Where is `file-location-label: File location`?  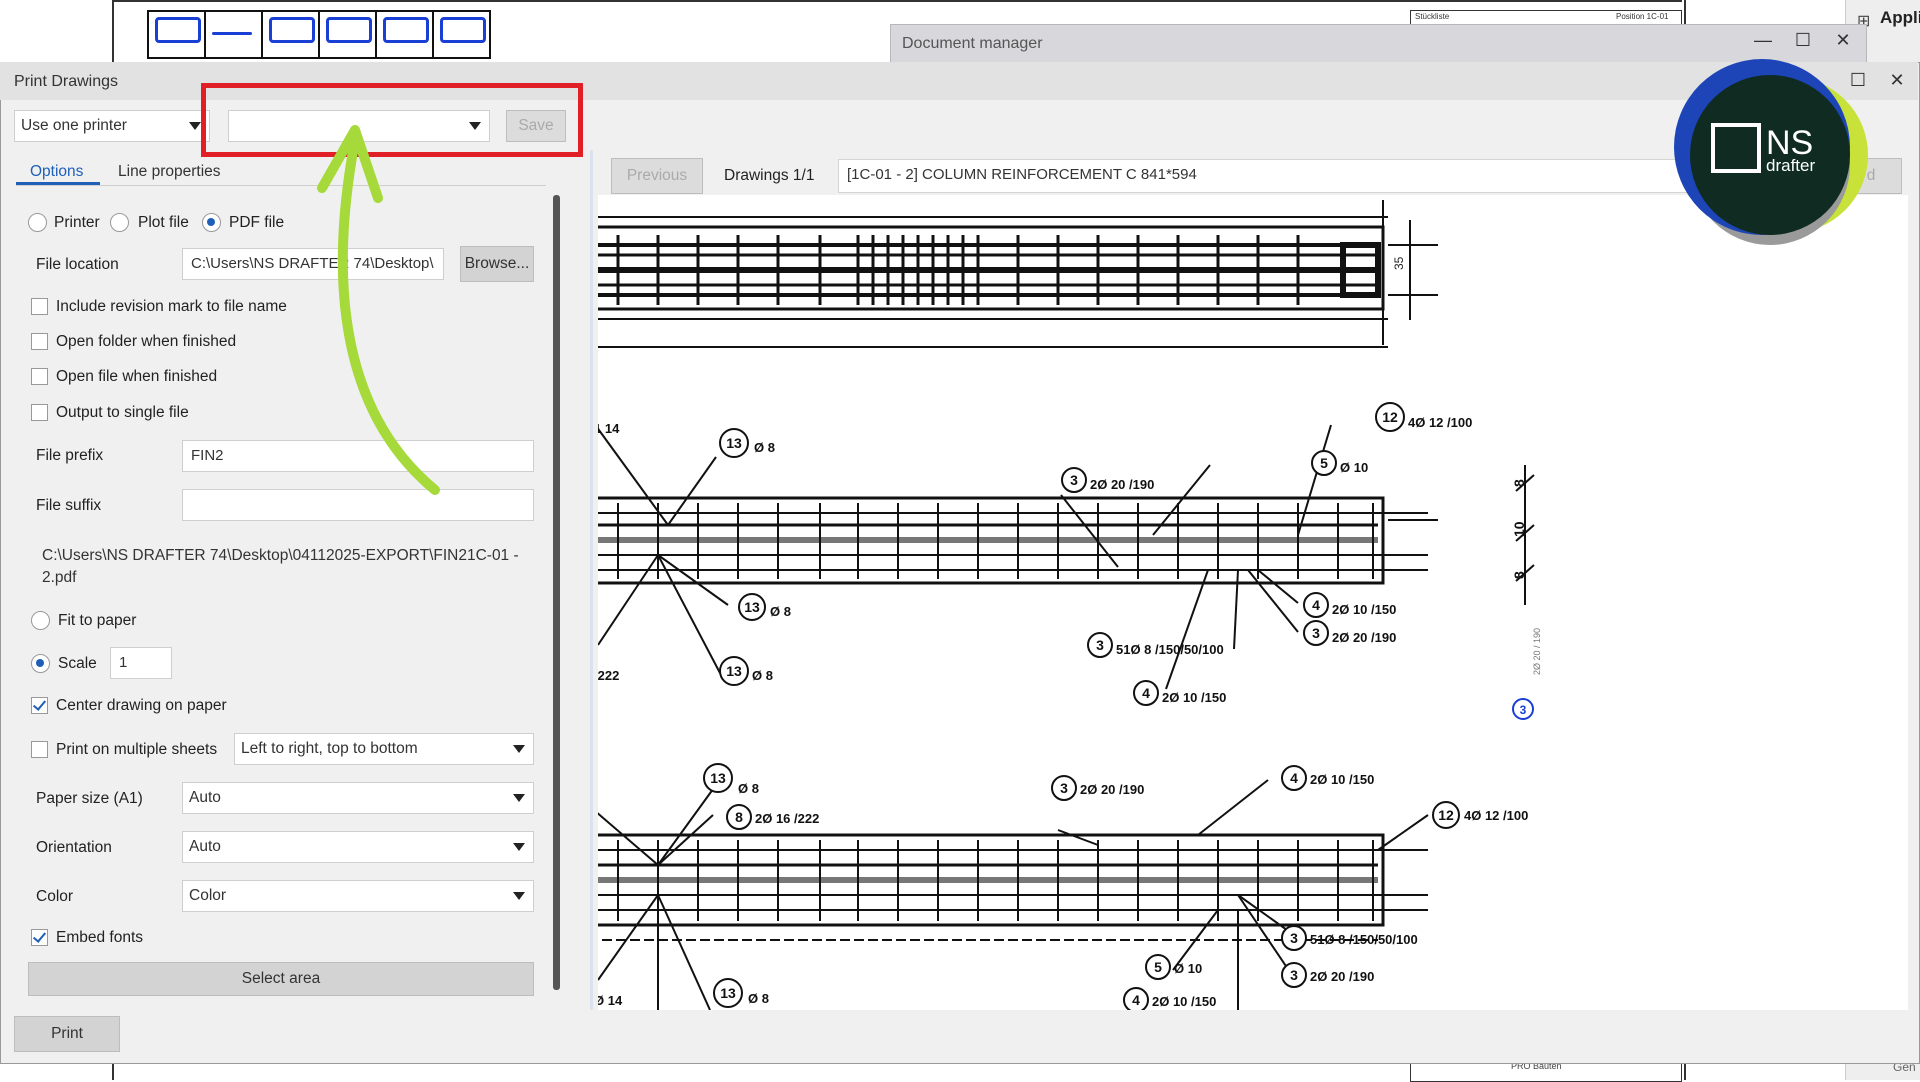
file-location-label: File location is located at coordinates (77, 264).